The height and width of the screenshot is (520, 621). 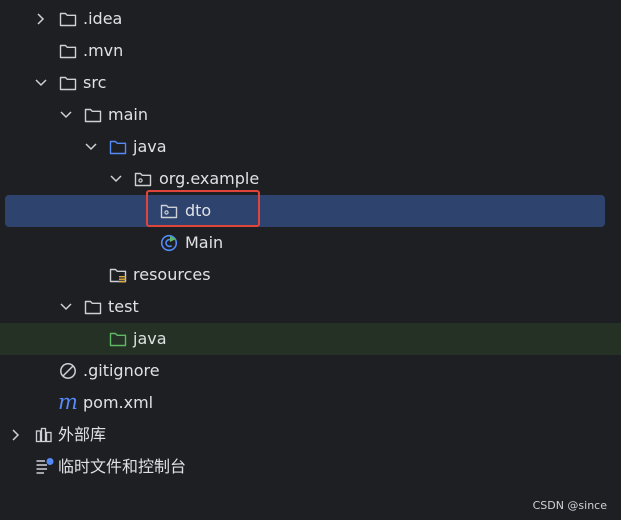 I want to click on tree-item-src: src, so click(x=310, y=83).